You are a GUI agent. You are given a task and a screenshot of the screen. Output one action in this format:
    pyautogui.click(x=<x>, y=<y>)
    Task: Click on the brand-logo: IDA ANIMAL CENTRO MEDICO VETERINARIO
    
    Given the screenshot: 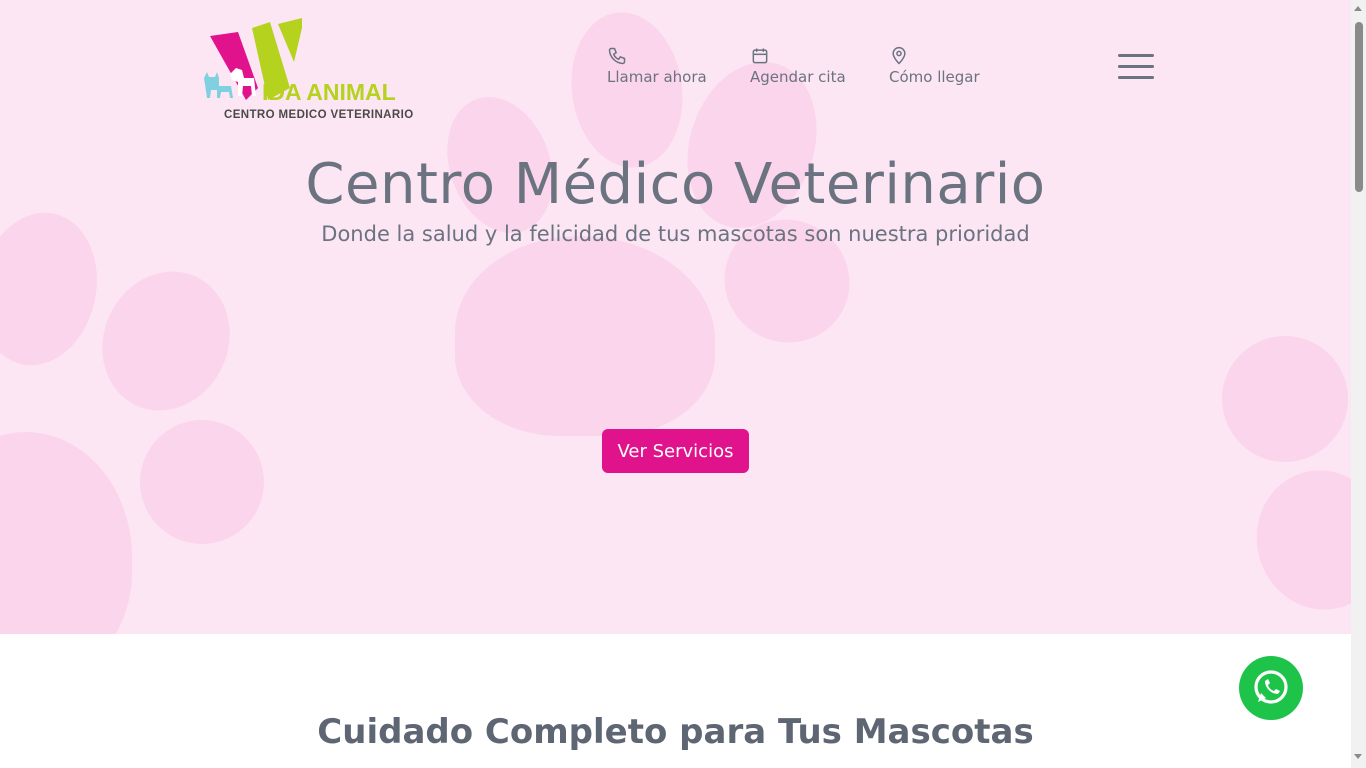 What is the action you would take?
    pyautogui.click(x=326, y=70)
    